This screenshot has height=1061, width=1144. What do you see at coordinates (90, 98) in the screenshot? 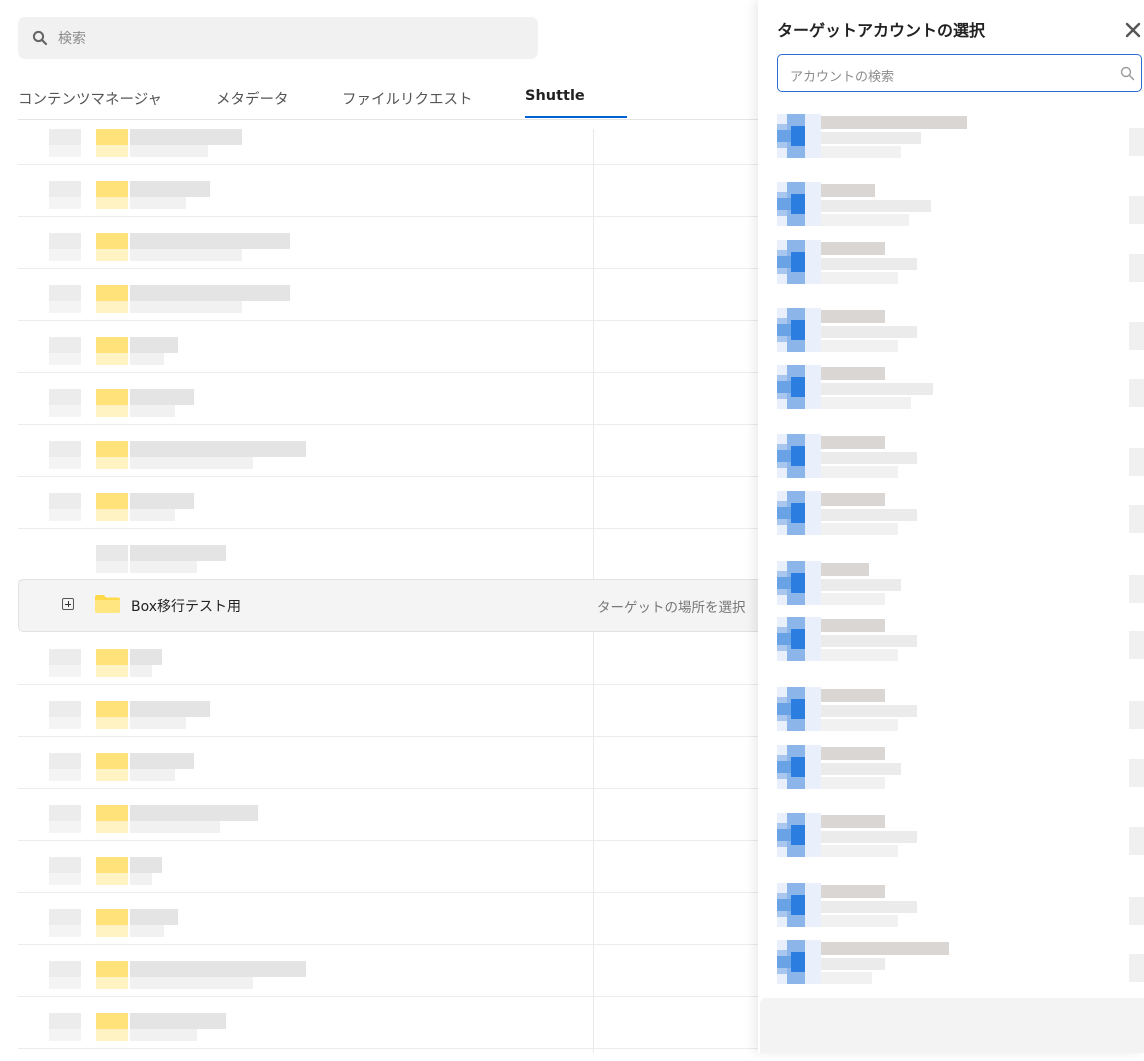
I see `tab-content-manager: コンテンツマネージャ` at bounding box center [90, 98].